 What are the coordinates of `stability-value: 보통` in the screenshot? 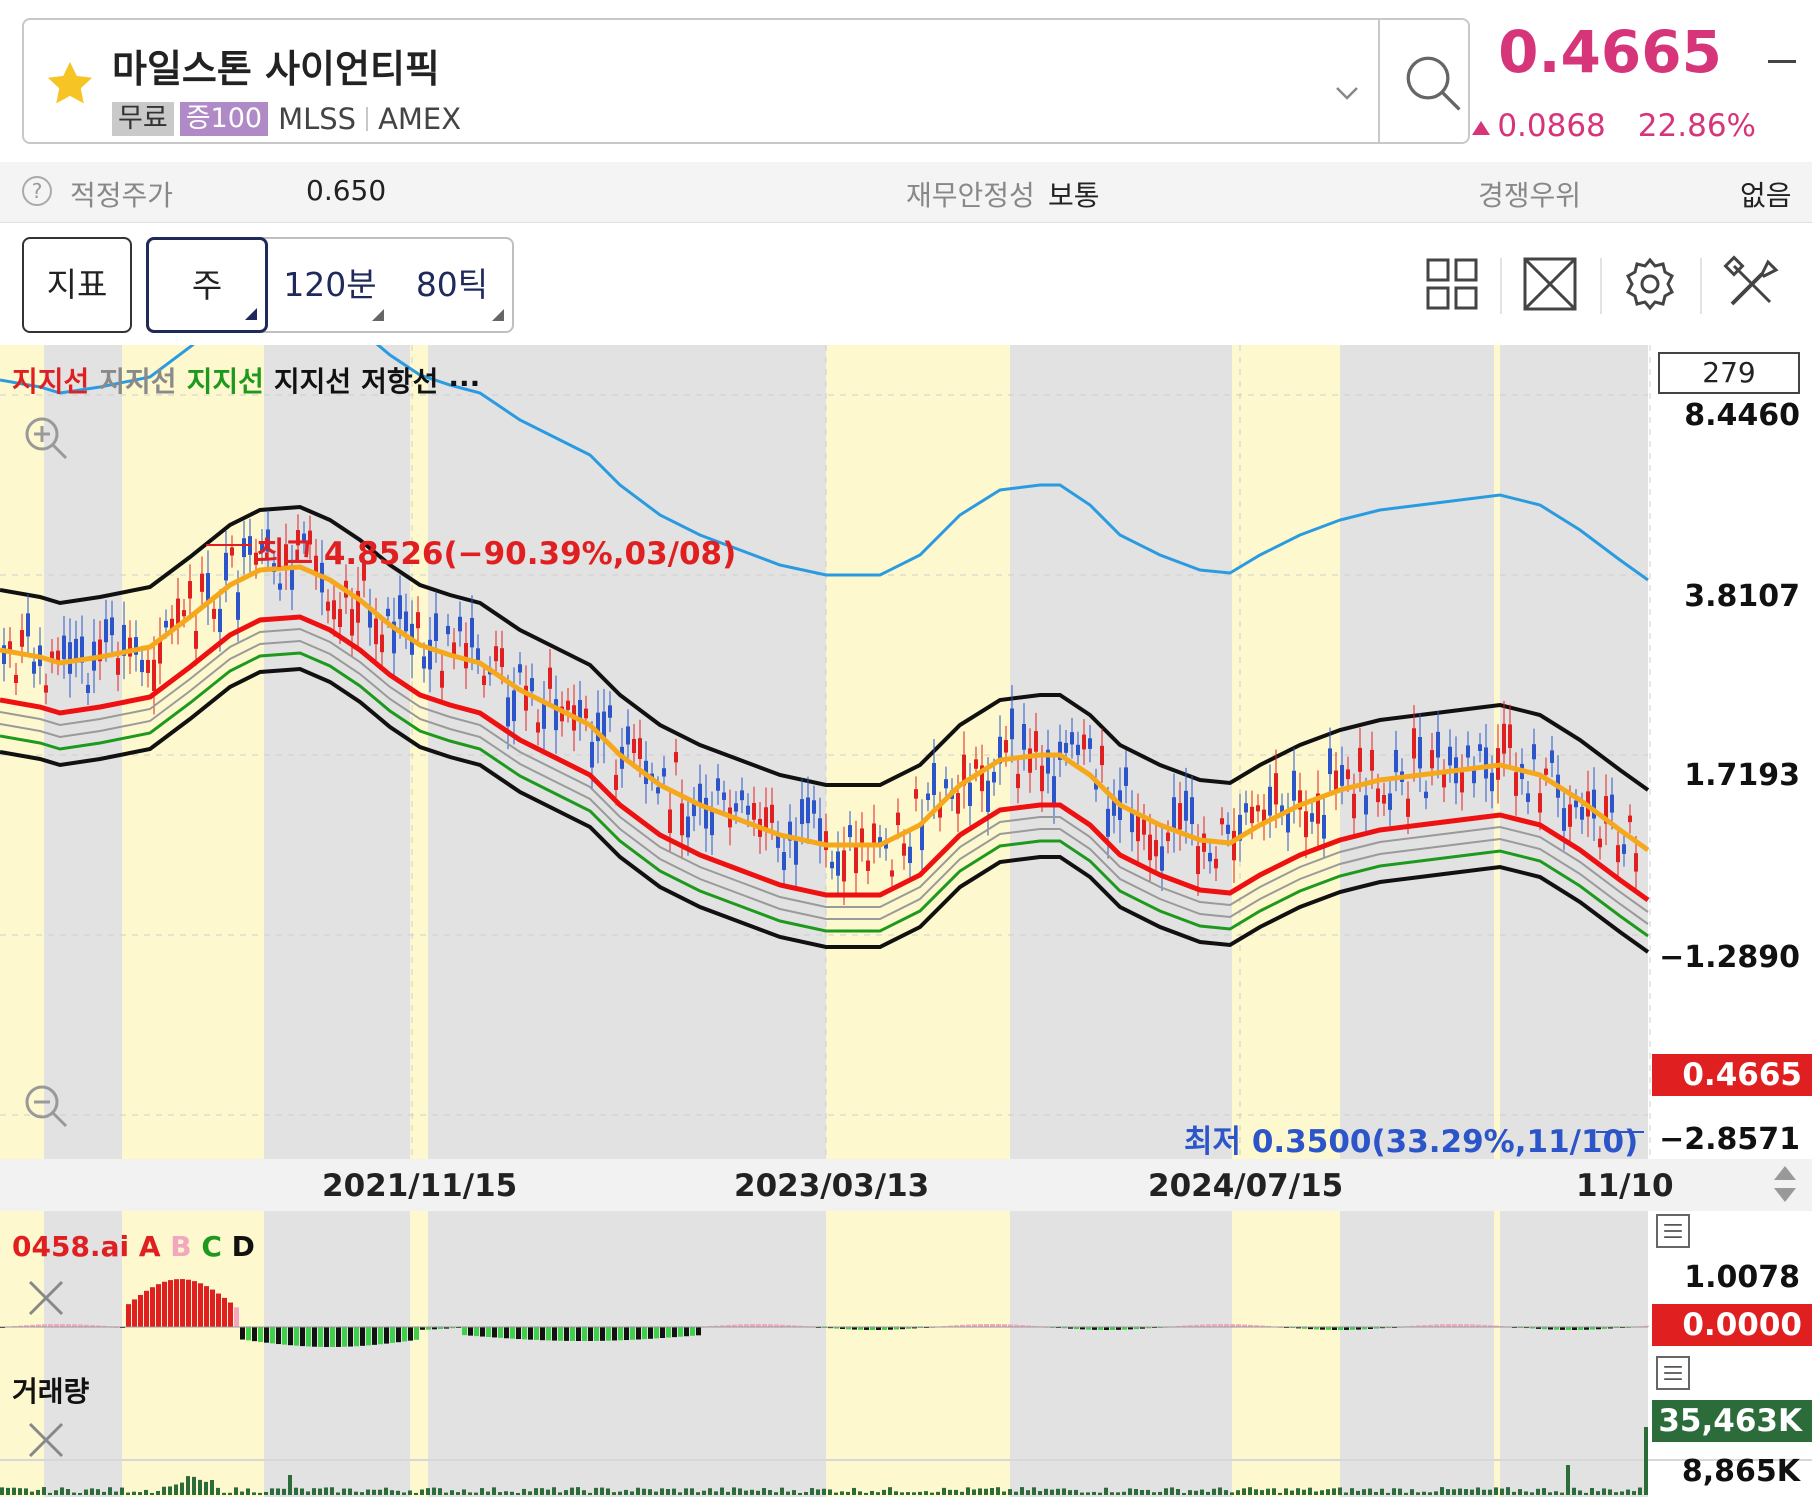 It's located at (1074, 195).